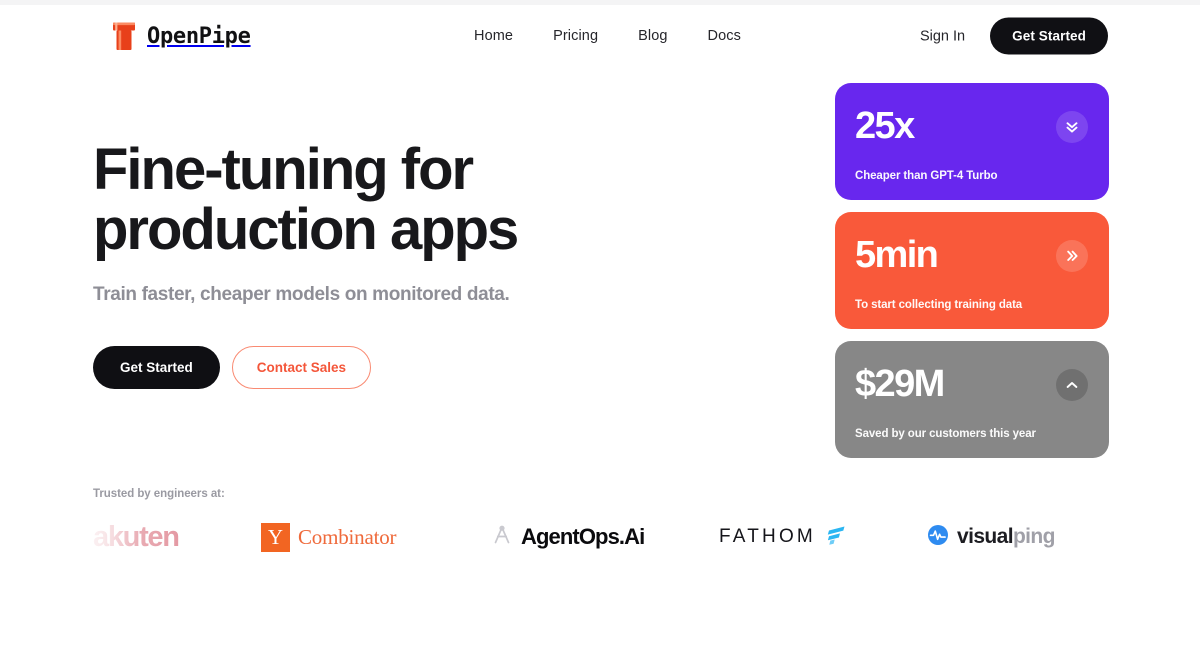 This screenshot has width=1200, height=658. What do you see at coordinates (575, 36) in the screenshot?
I see `nav-item-pricing: Pricing` at bounding box center [575, 36].